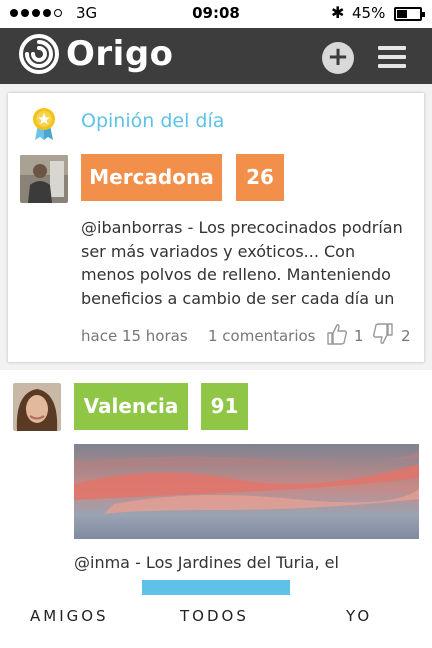 The height and width of the screenshot is (648, 432). What do you see at coordinates (383, 334) in the screenshot?
I see `thumbs-down-icon` at bounding box center [383, 334].